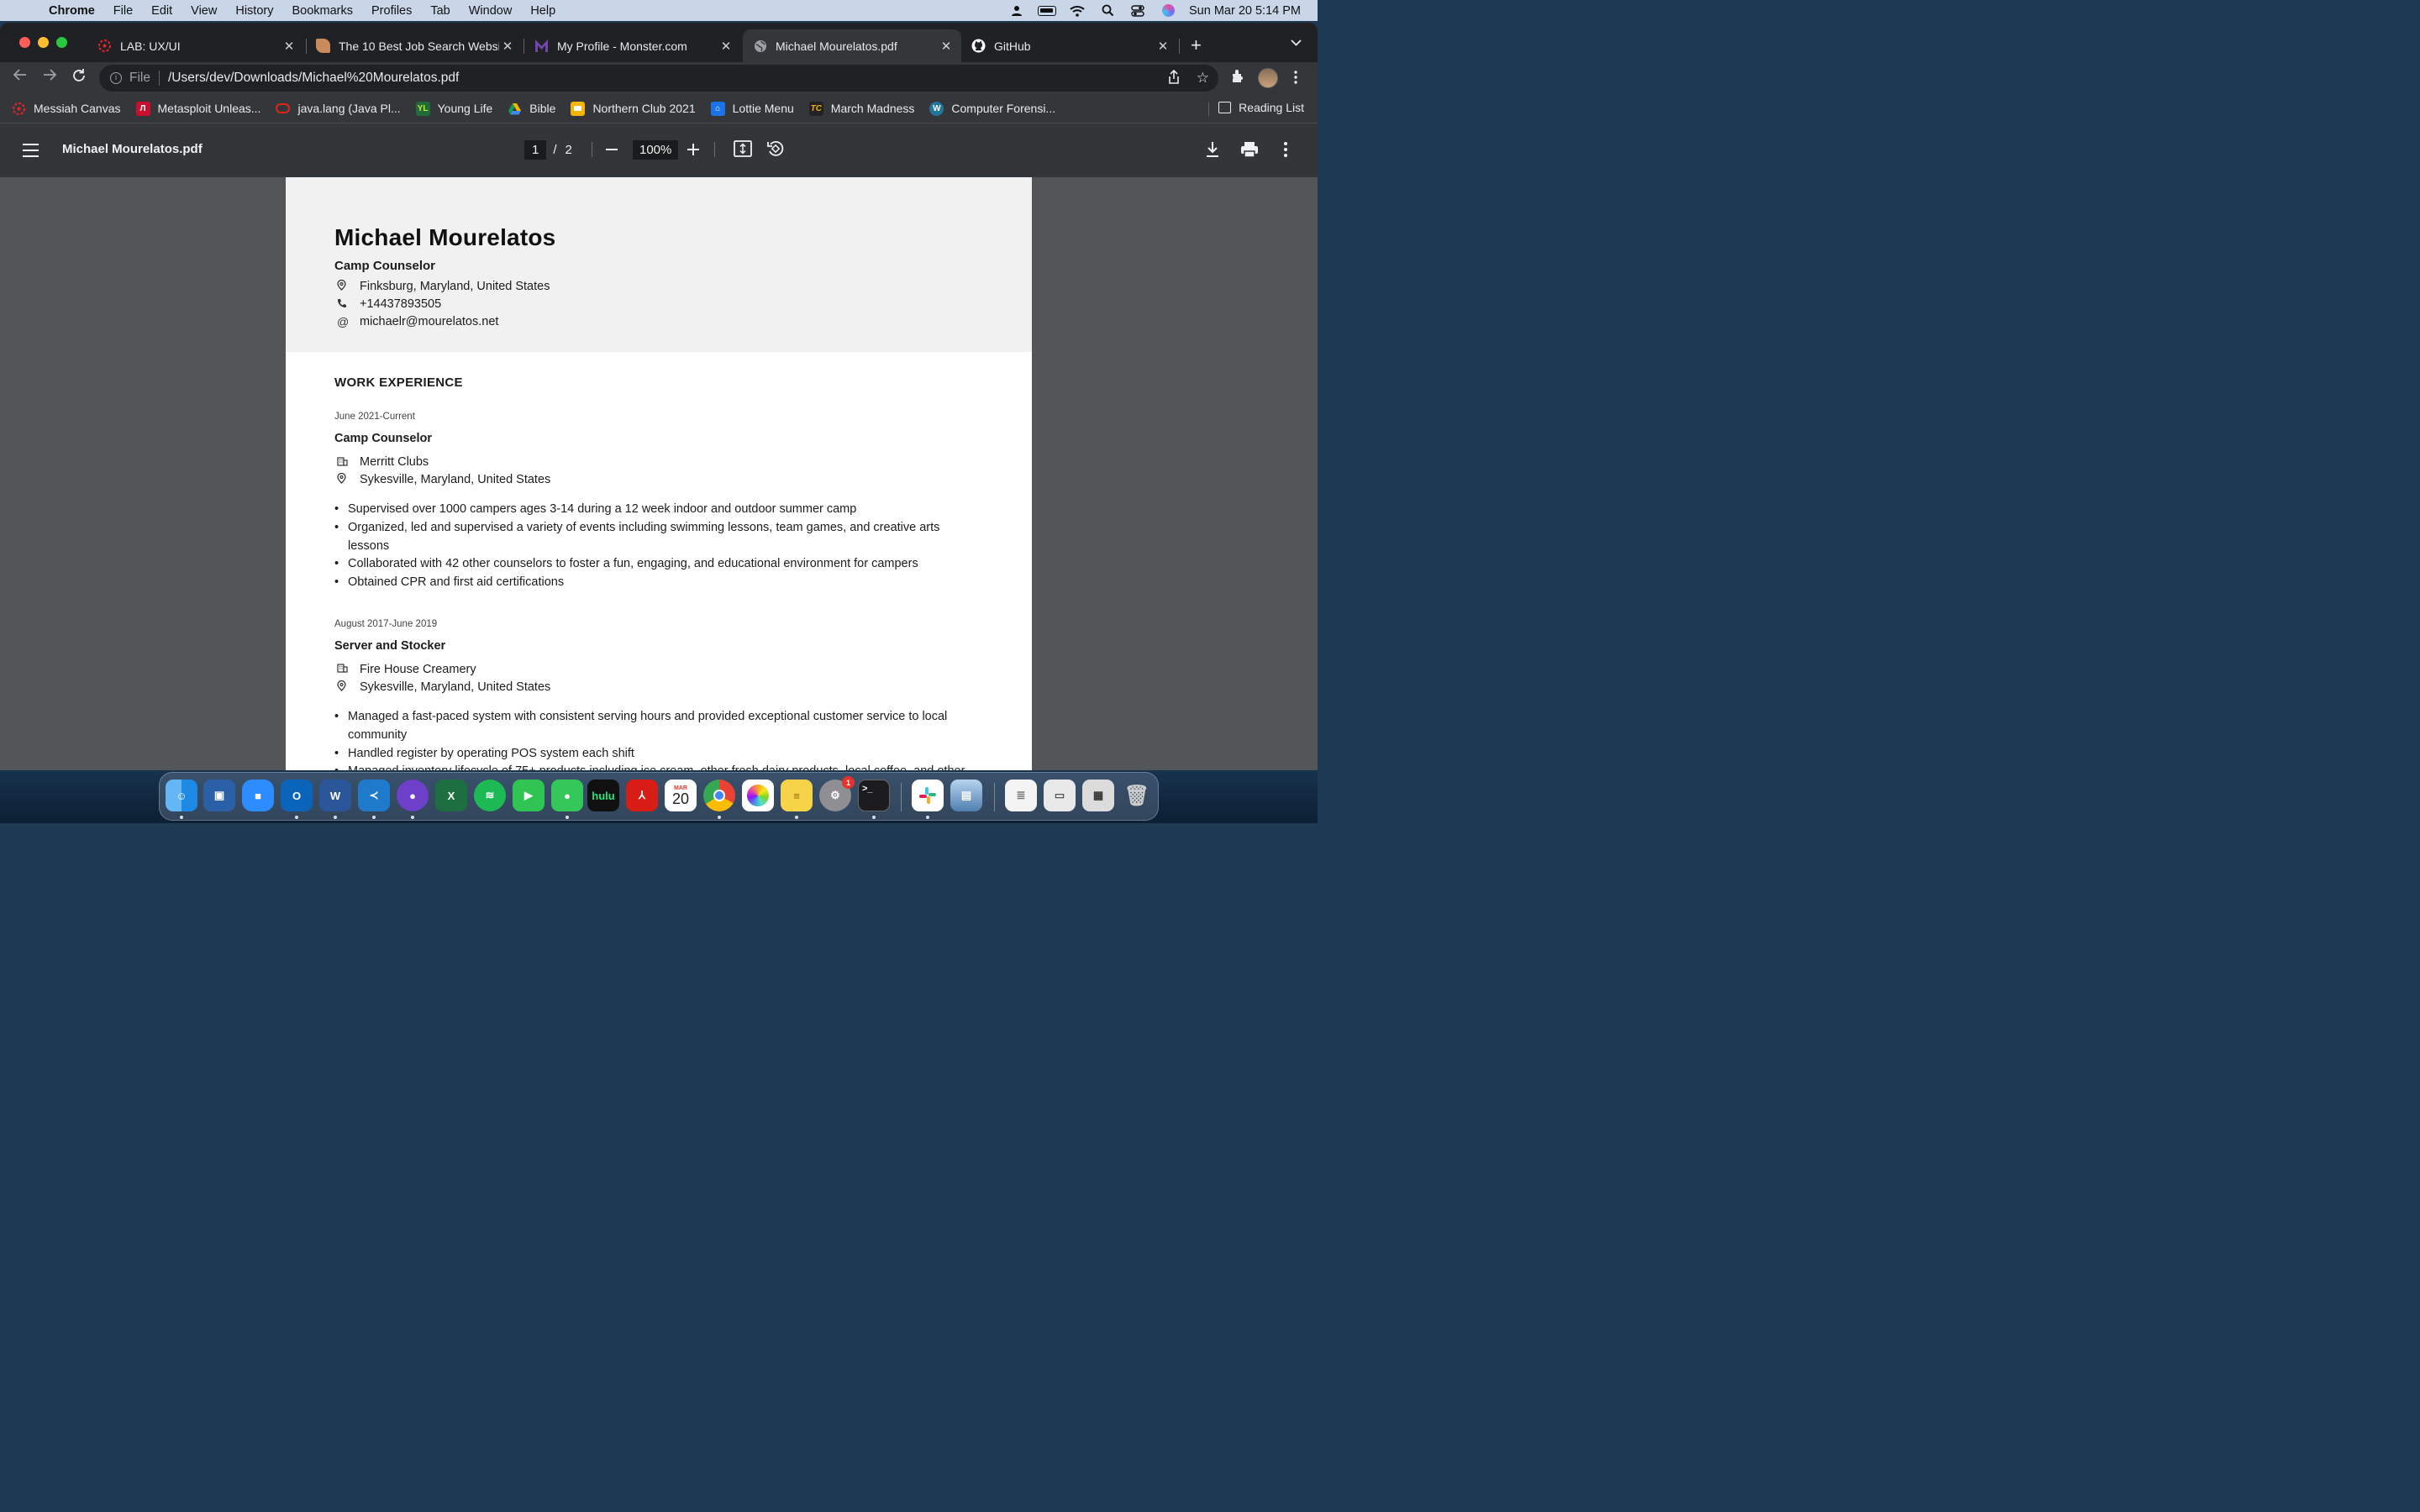  Describe the element at coordinates (347, 687) in the screenshot. I see `location-pin-icon` at that location.